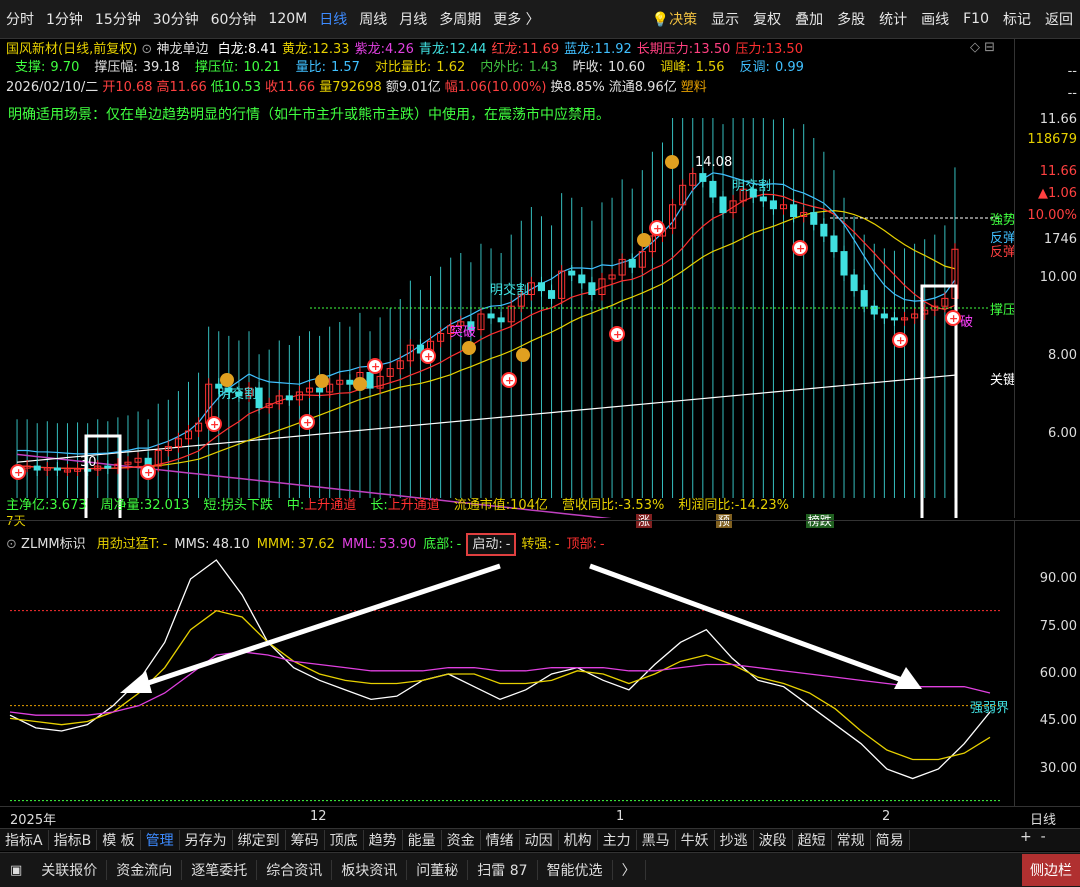 This screenshot has height=887, width=1080. I want to click on toolbar-button-2: 复权, so click(767, 19).